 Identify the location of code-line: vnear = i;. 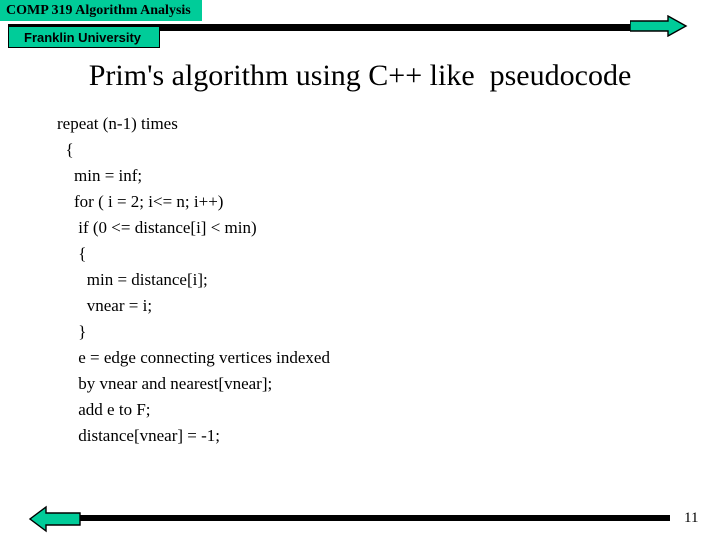
(105, 305).